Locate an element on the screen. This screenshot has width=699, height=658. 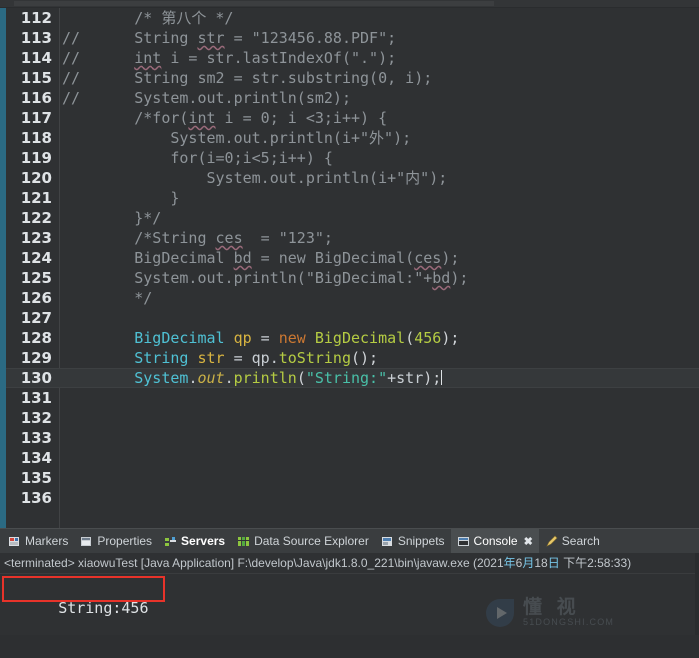
view-tab-label: Servers is located at coordinates (203, 541).